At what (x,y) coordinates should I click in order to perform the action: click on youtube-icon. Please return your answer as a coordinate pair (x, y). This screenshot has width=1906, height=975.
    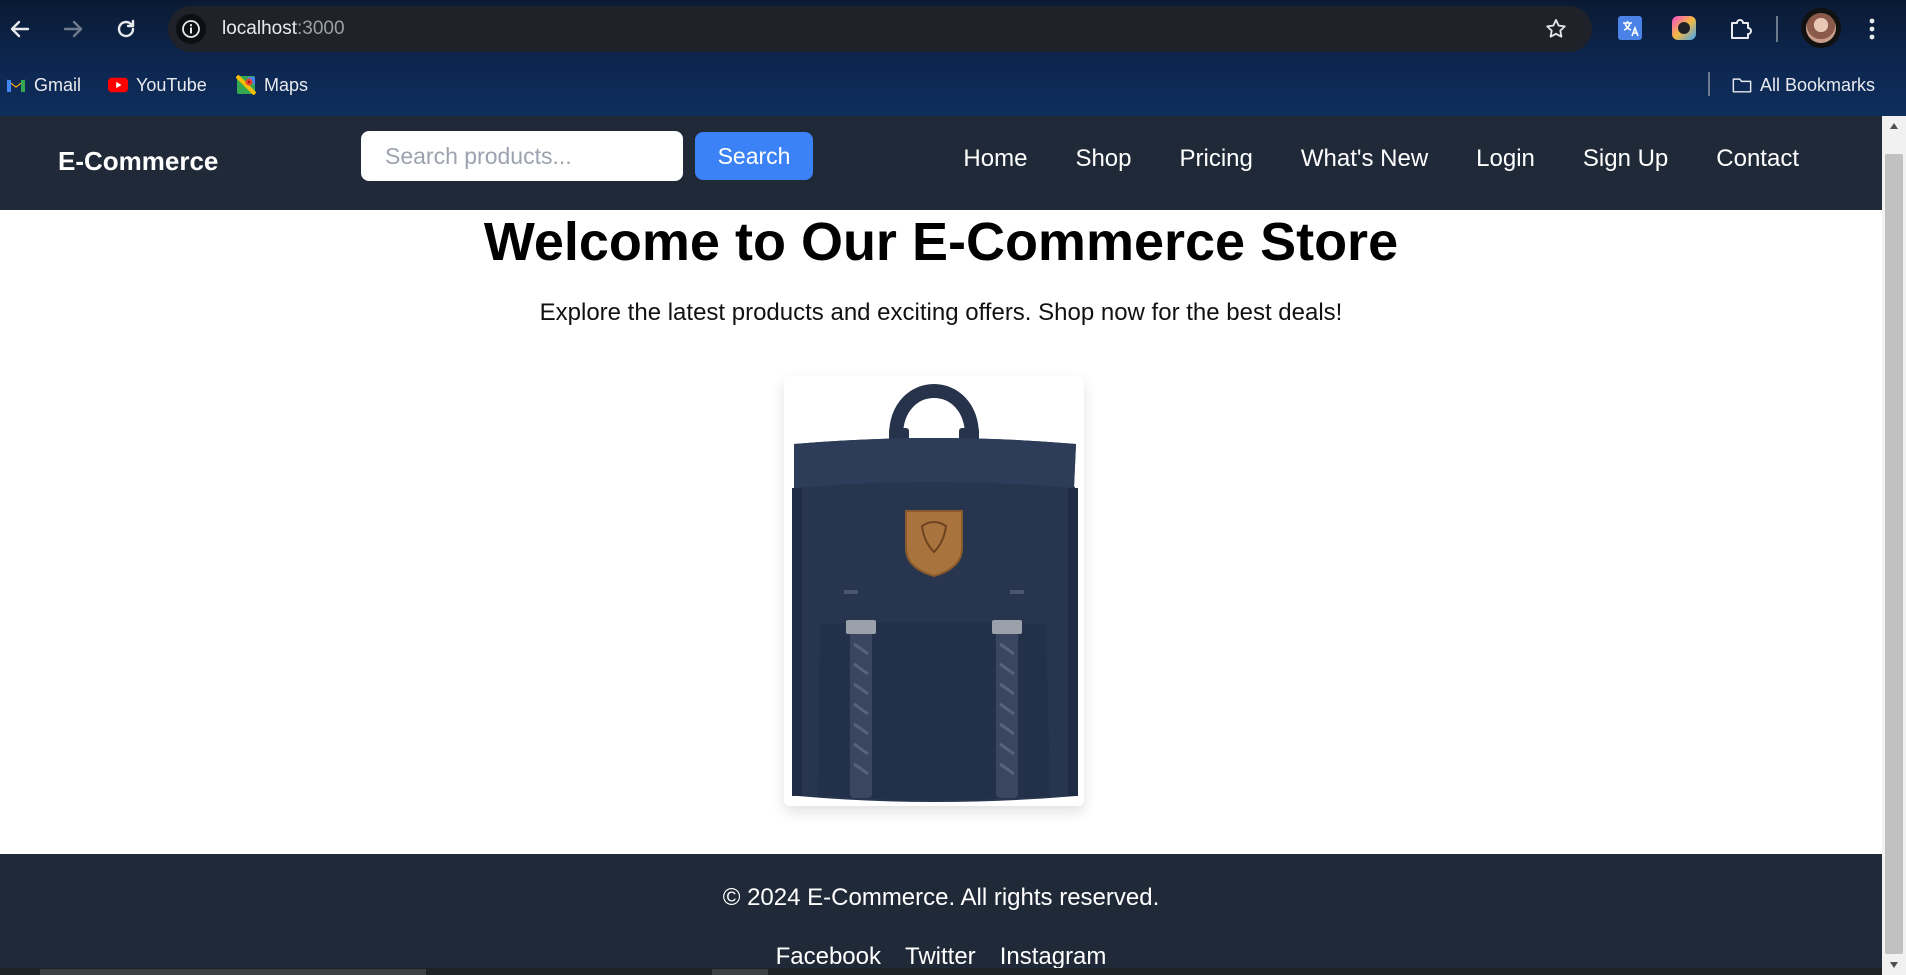
    Looking at the image, I should click on (118, 85).